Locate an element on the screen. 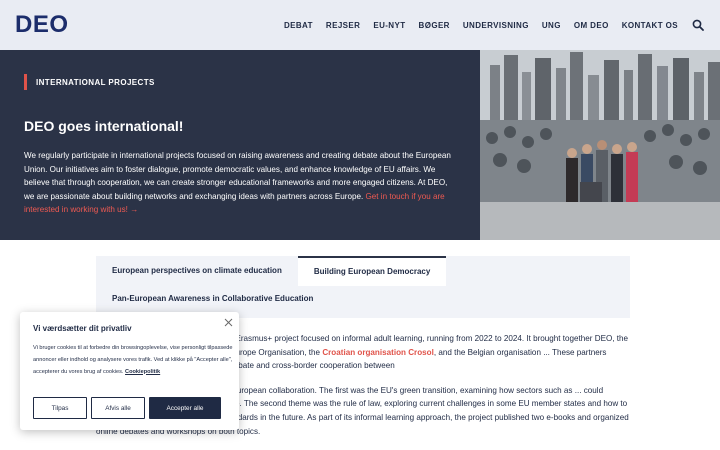  mural-photo-illustration is located at coordinates (600, 145).